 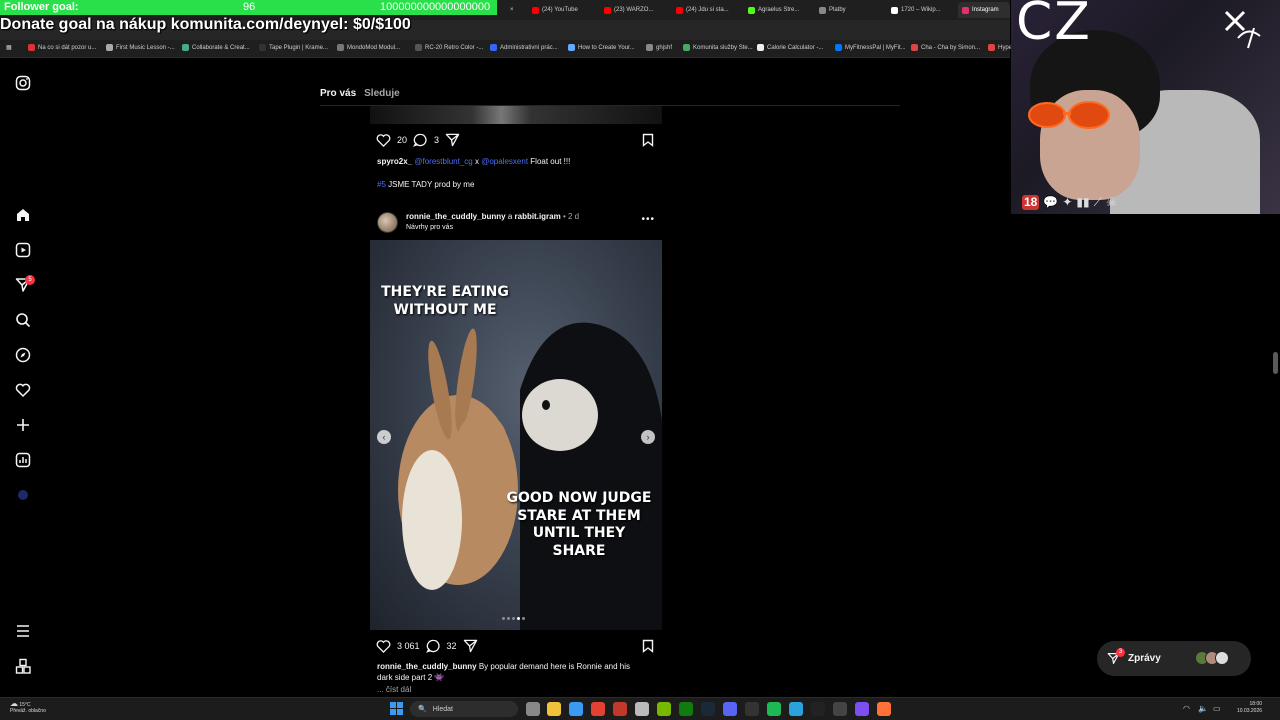 I want to click on webcam-emote-badges: 18 💬 ✦ ▮▮ ⟋ ☠, so click(x=1069, y=202).